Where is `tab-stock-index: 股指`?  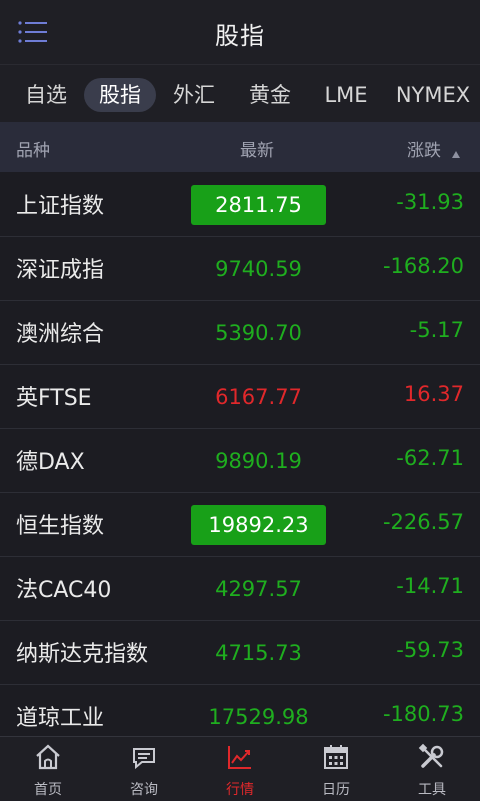 tab-stock-index: 股指 is located at coordinates (120, 95).